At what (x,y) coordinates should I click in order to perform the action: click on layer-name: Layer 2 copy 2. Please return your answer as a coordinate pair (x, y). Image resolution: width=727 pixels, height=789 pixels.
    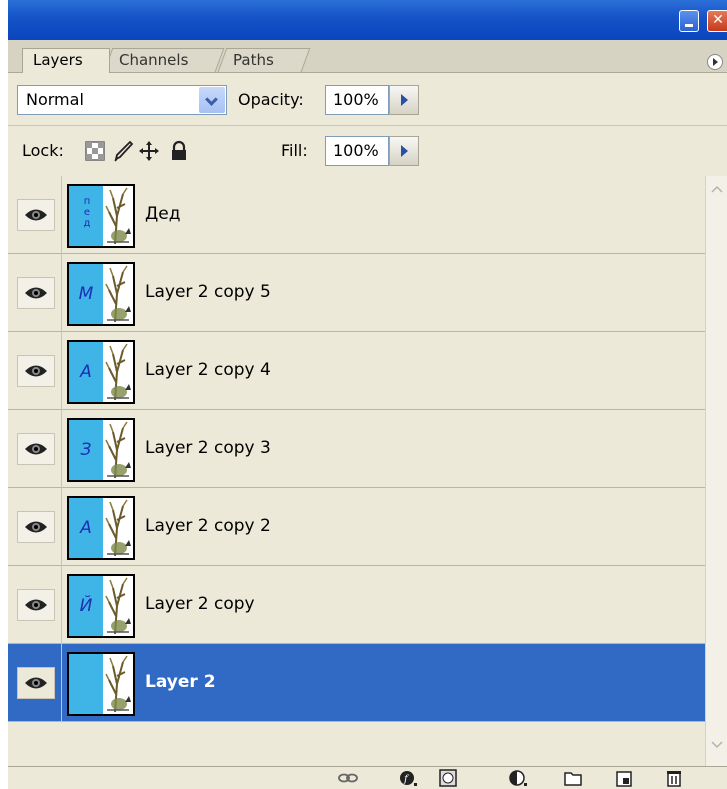
    Looking at the image, I should click on (208, 526).